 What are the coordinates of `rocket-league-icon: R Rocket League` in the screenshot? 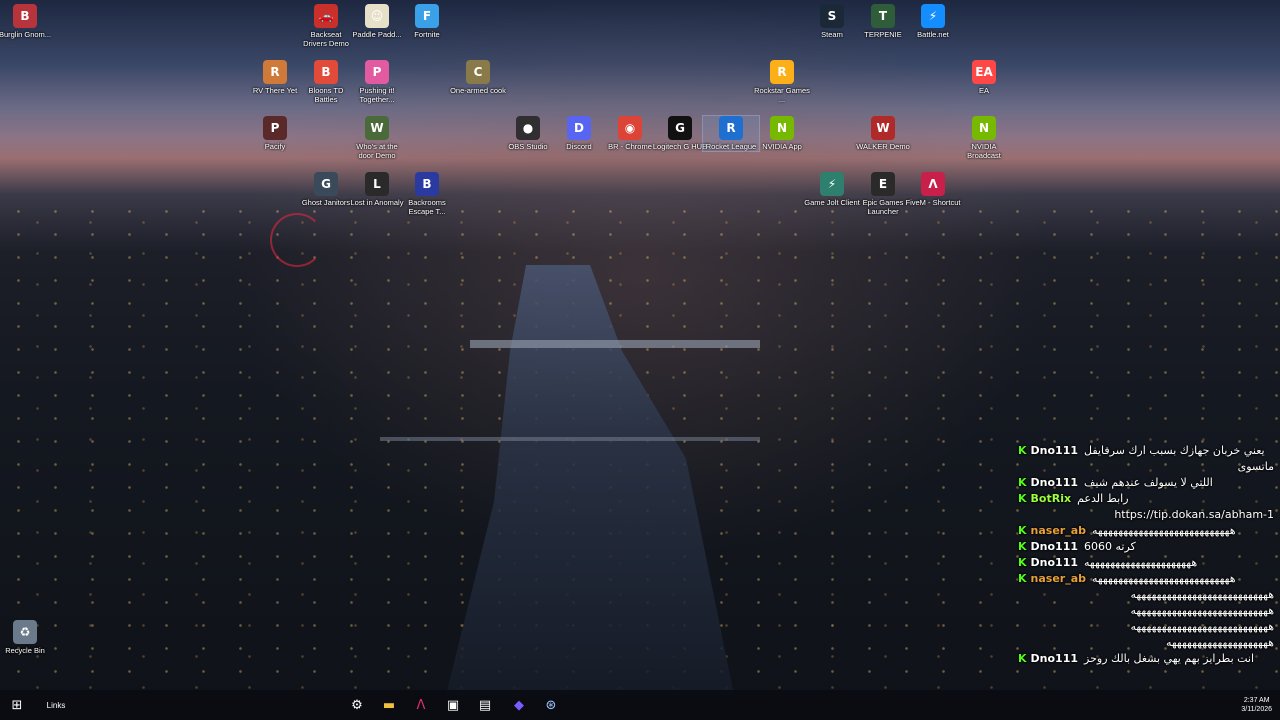 It's located at (731, 133).